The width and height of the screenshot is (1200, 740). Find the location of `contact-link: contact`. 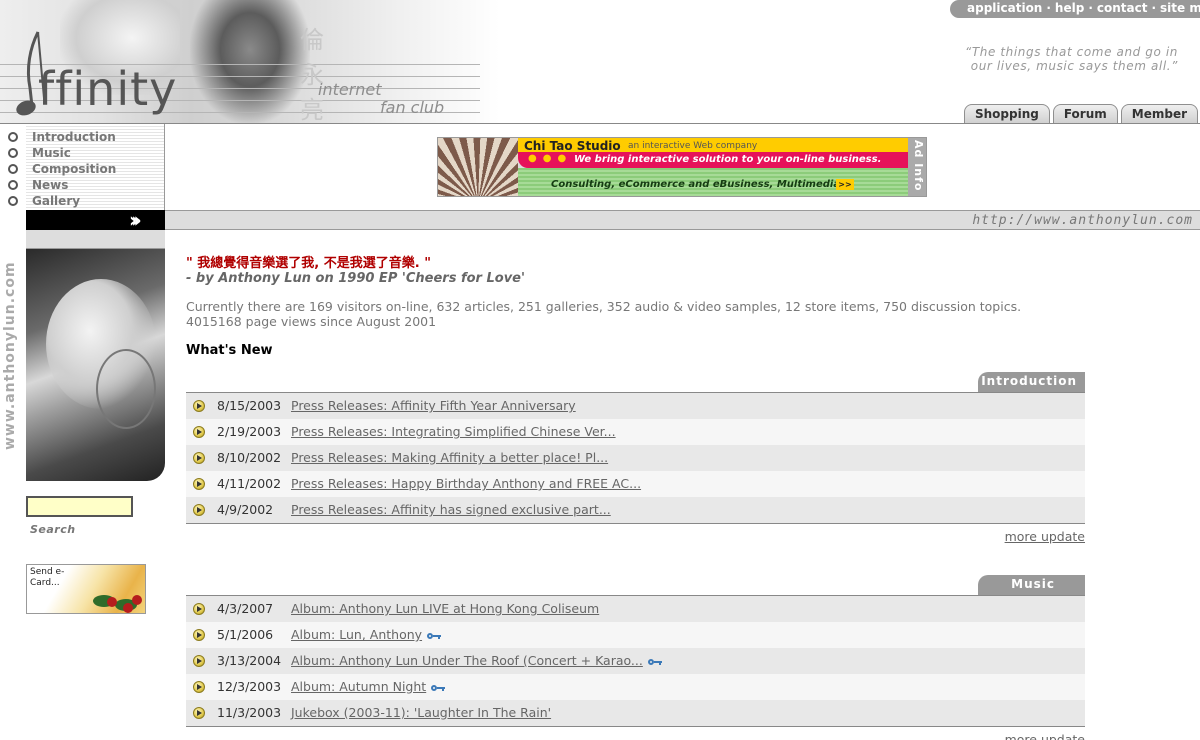

contact-link: contact is located at coordinates (1122, 8).